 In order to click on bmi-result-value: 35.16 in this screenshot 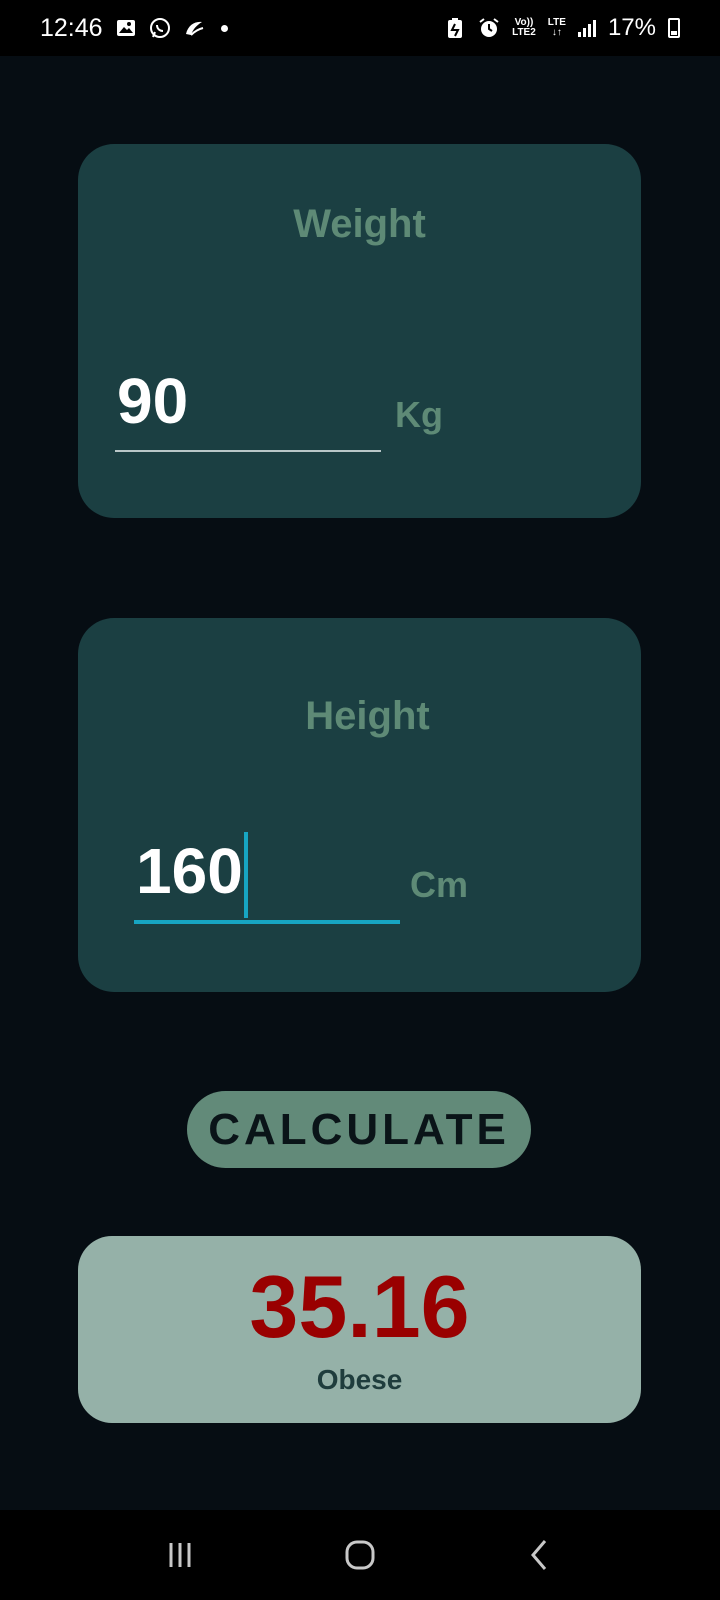, I will do `click(359, 1306)`.